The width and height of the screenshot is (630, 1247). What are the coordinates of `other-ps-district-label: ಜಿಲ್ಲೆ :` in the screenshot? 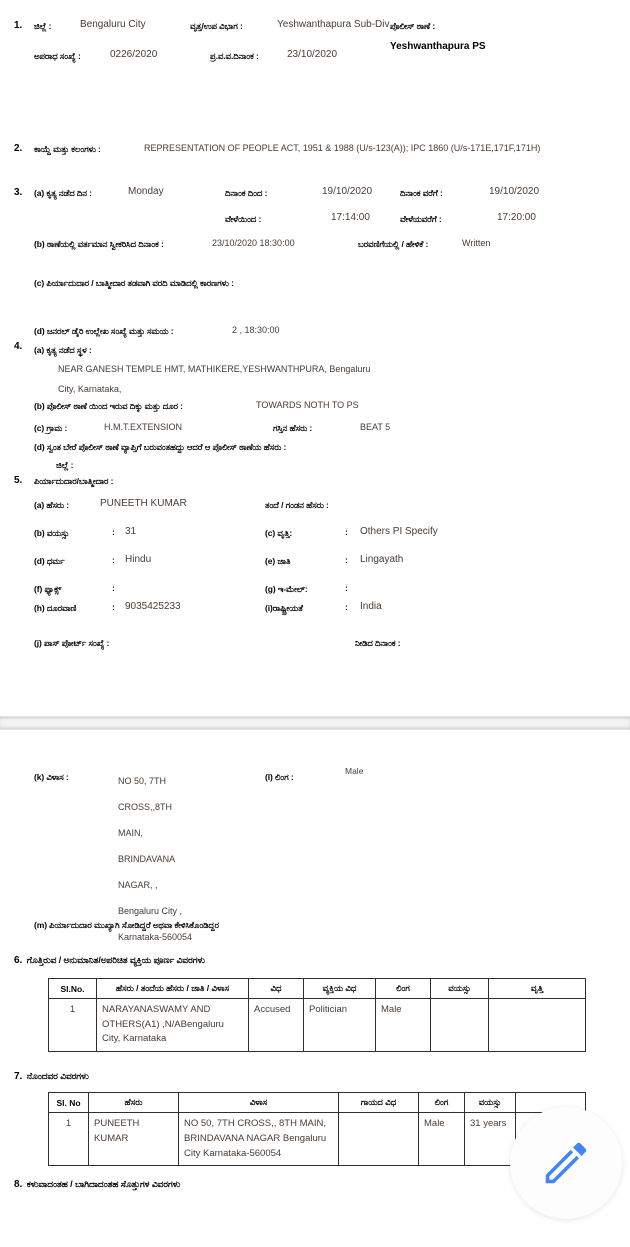 It's located at (65, 465).